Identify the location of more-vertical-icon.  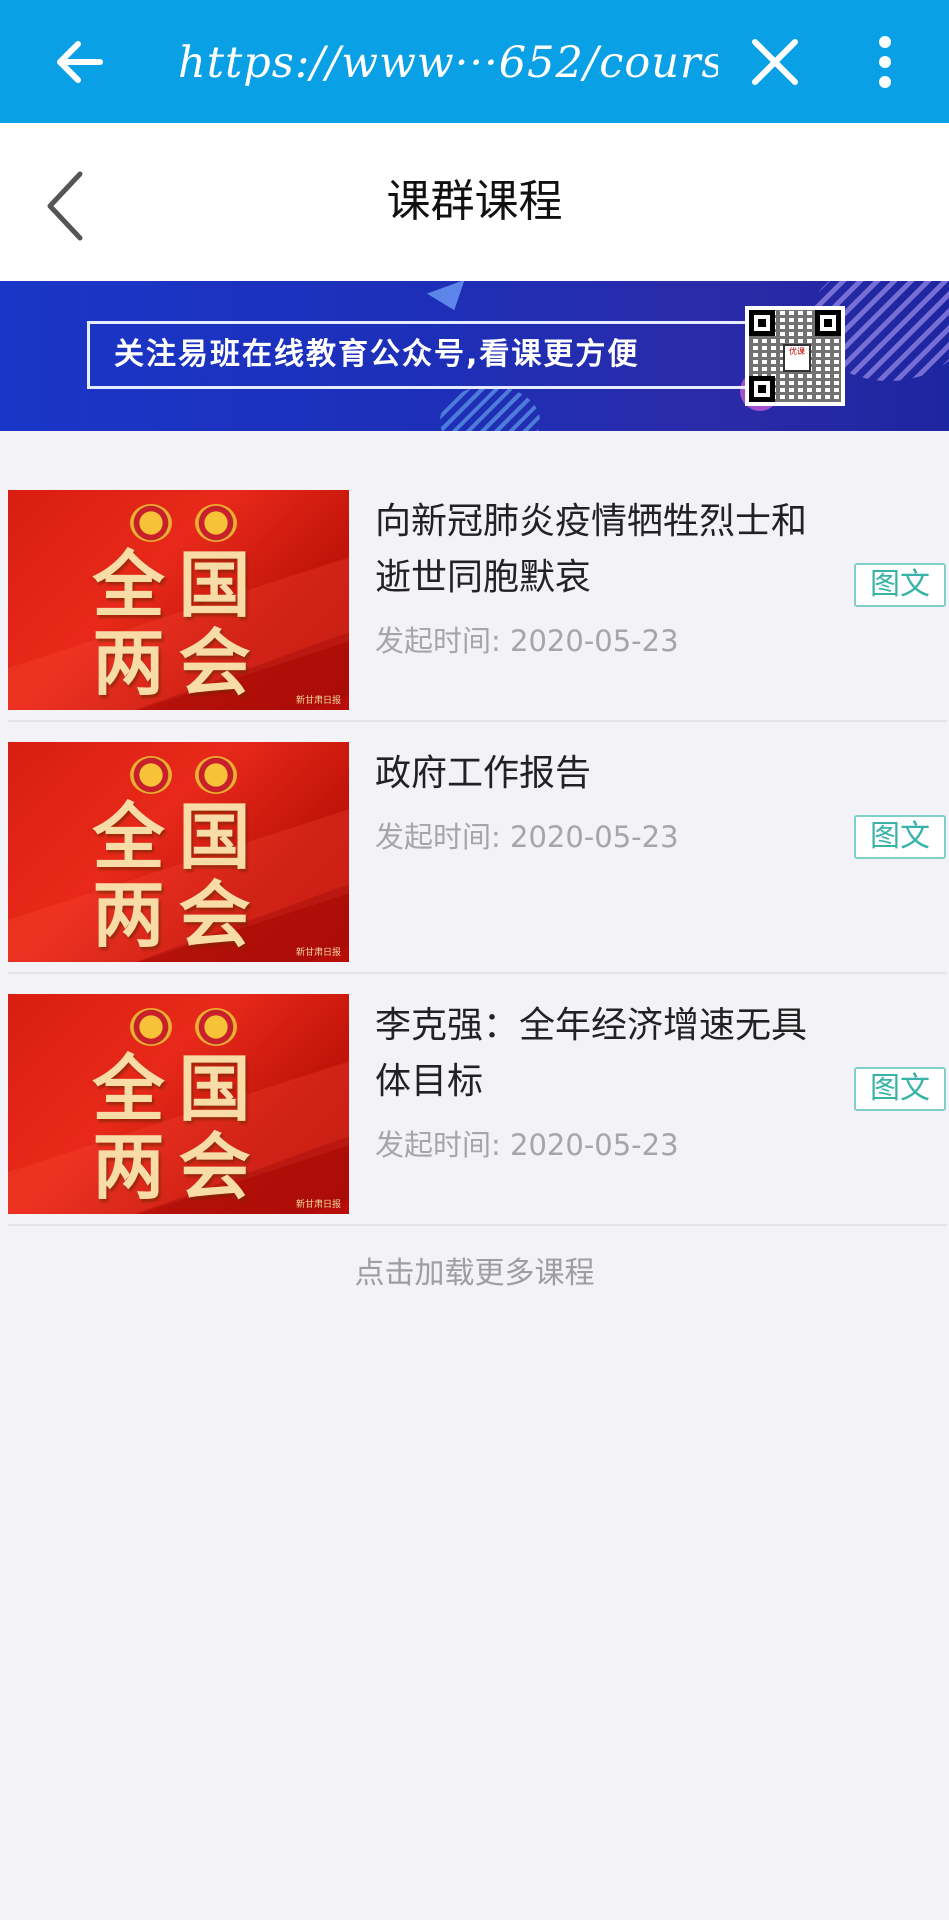
(885, 62).